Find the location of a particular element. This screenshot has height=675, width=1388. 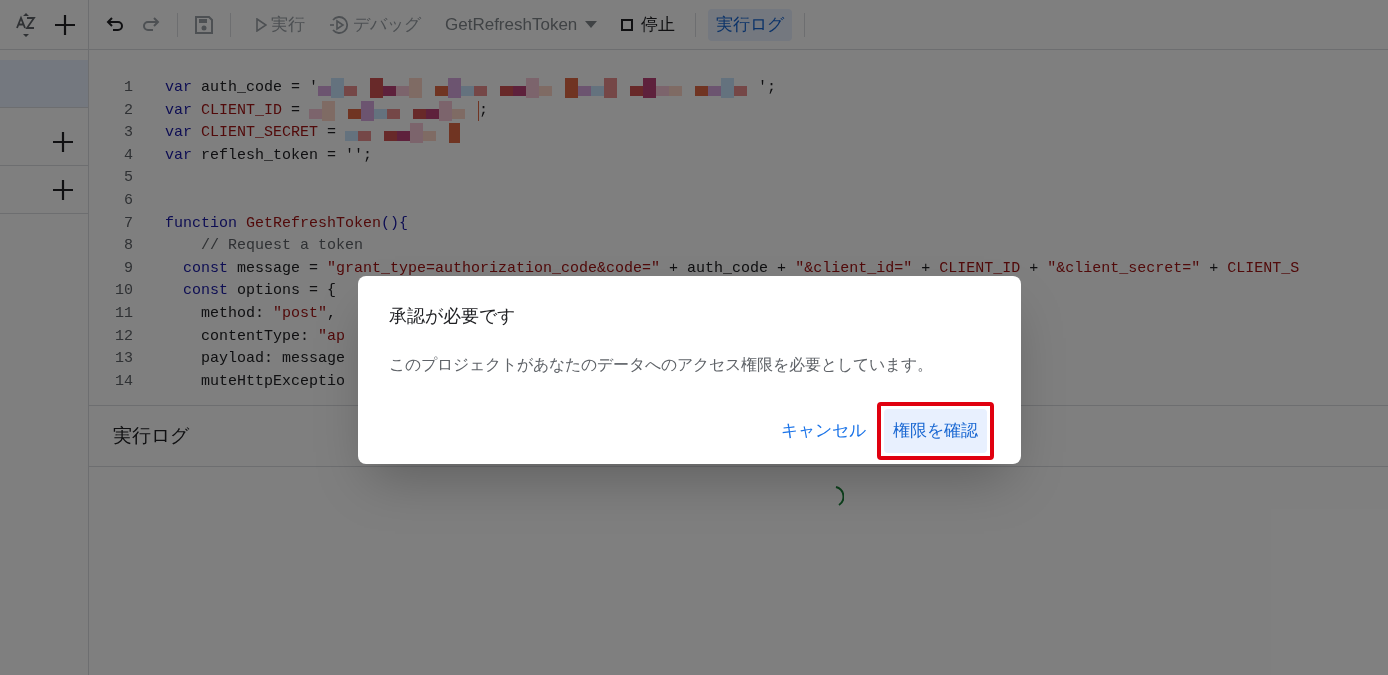

code-text: const options = { is located at coordinates (259, 291).